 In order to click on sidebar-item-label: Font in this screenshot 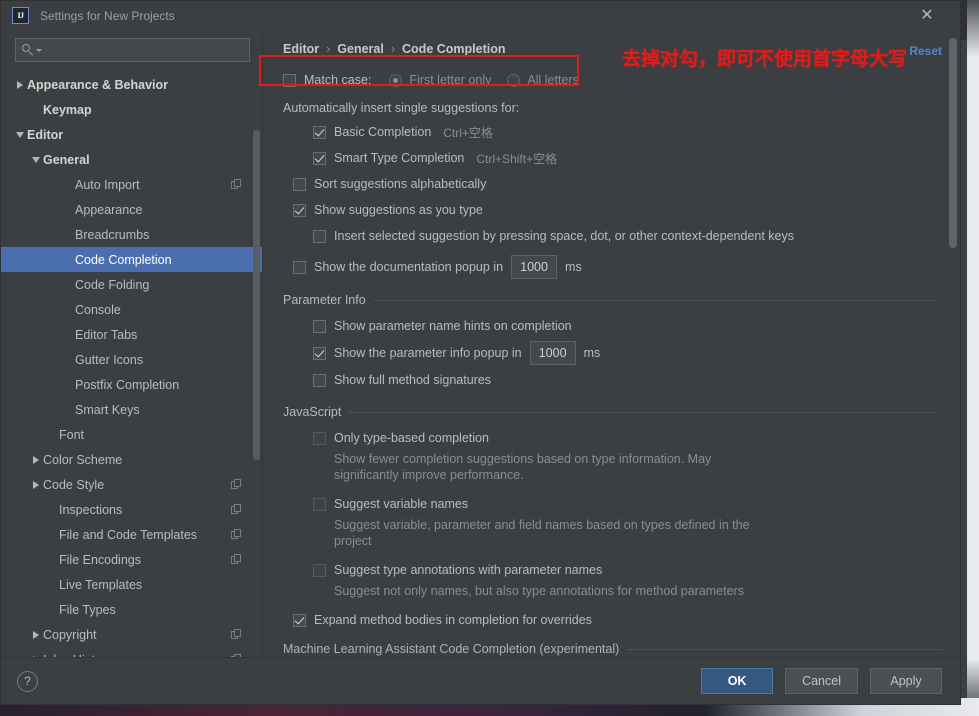, I will do `click(72, 434)`.